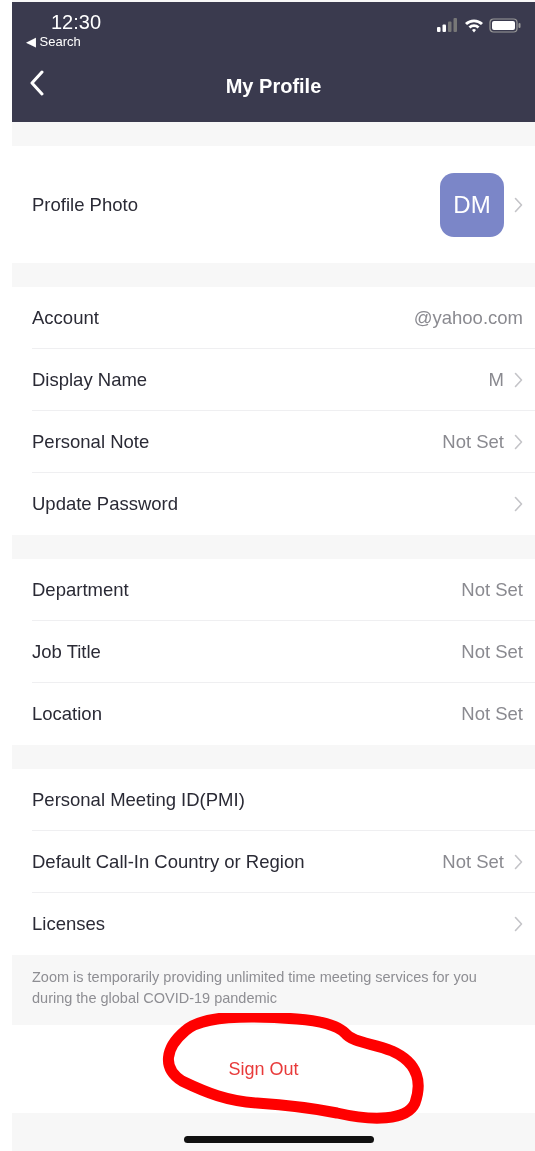 This screenshot has height=1151, width=535. What do you see at coordinates (80, 589) in the screenshot?
I see `row-label: Department` at bounding box center [80, 589].